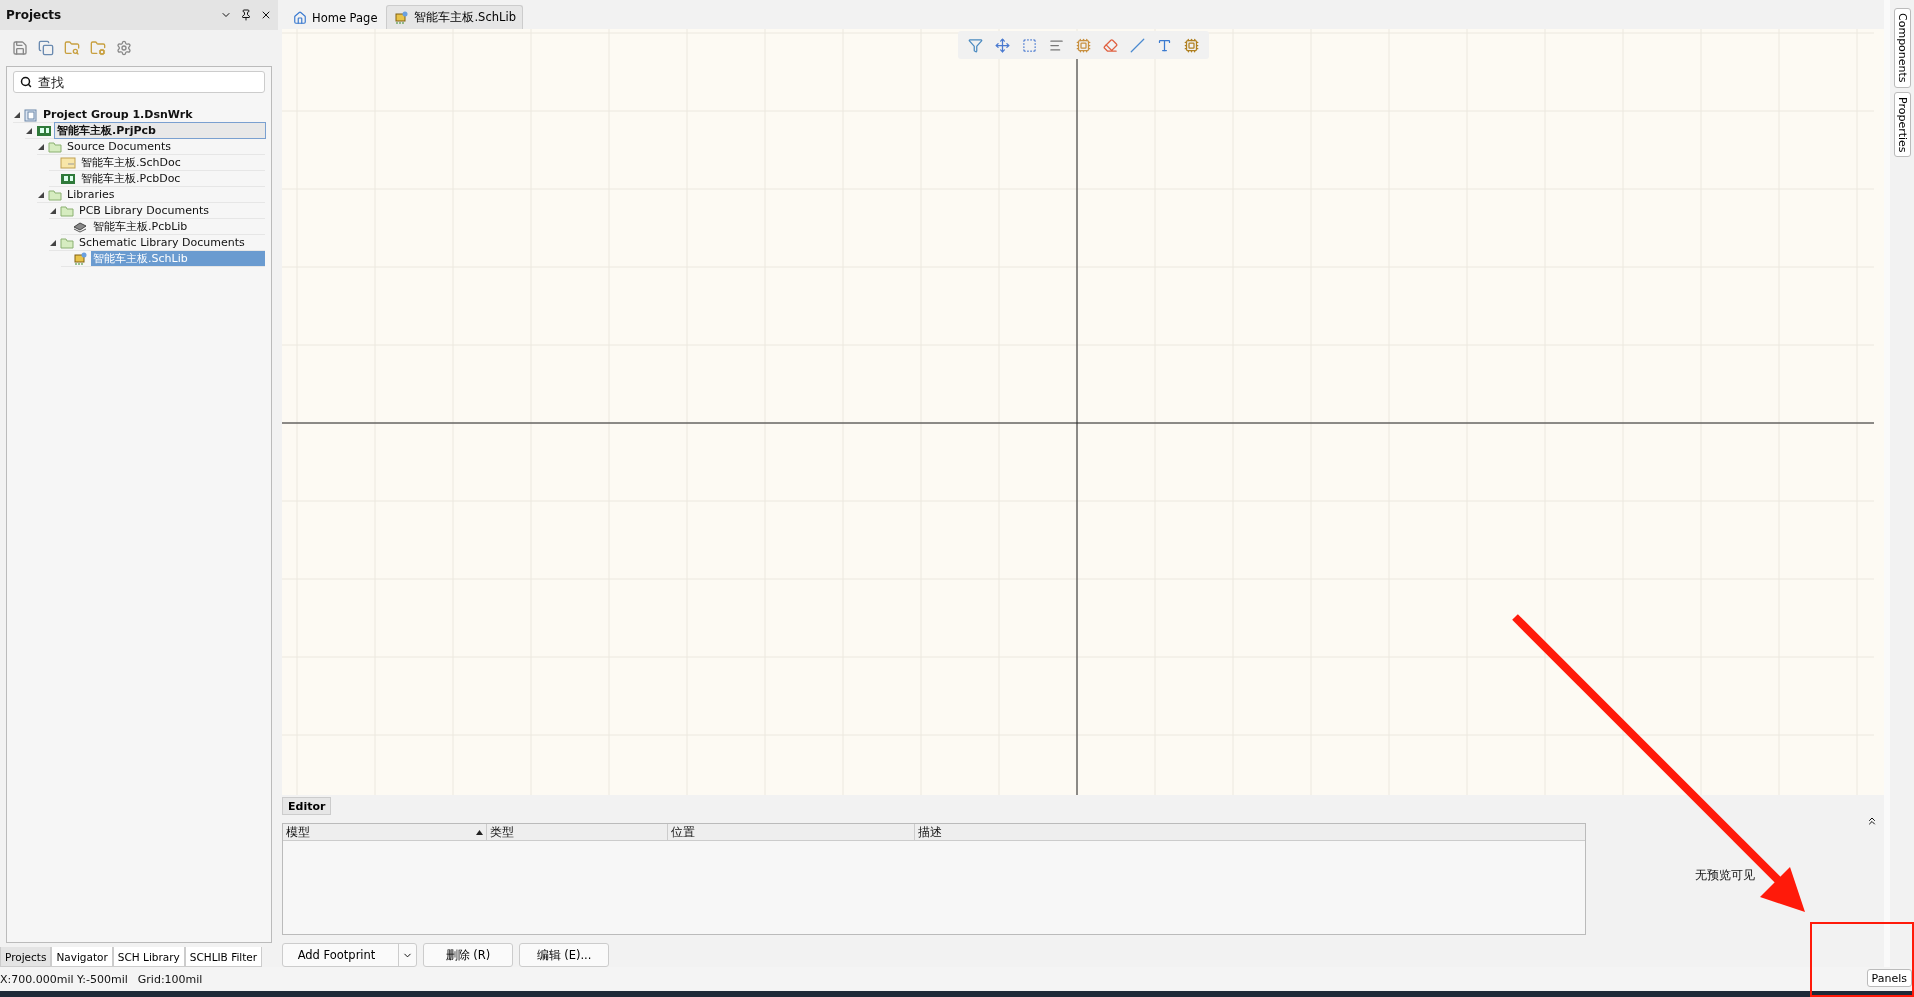 The width and height of the screenshot is (1914, 997). Describe the element at coordinates (64, 979) in the screenshot. I see `cursor-position: X:700.000mil Y:-500mil` at that location.